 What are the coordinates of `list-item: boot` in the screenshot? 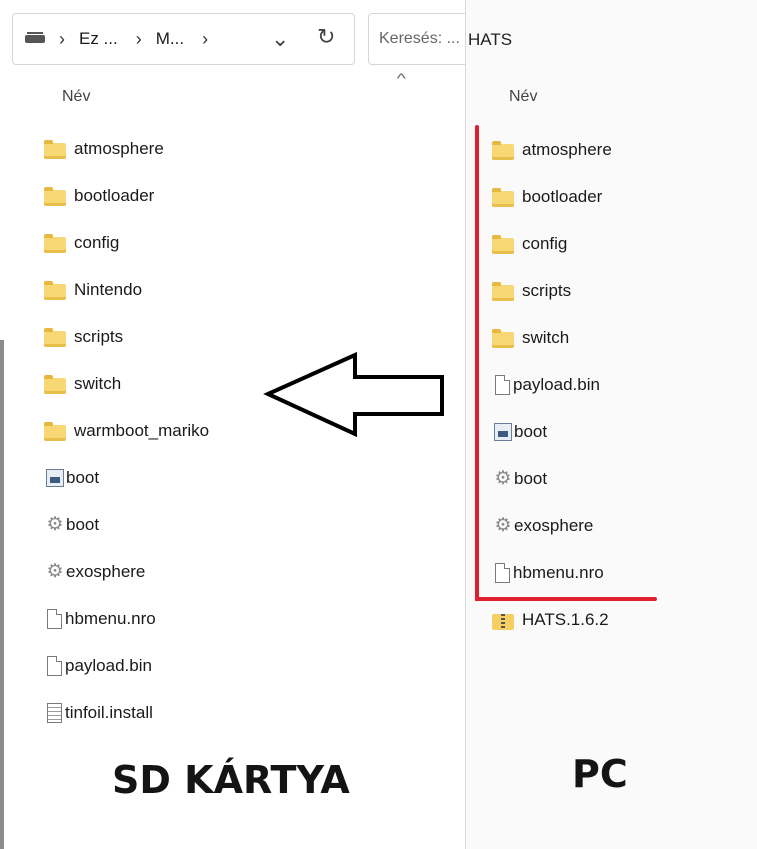 It's located at (71, 478).